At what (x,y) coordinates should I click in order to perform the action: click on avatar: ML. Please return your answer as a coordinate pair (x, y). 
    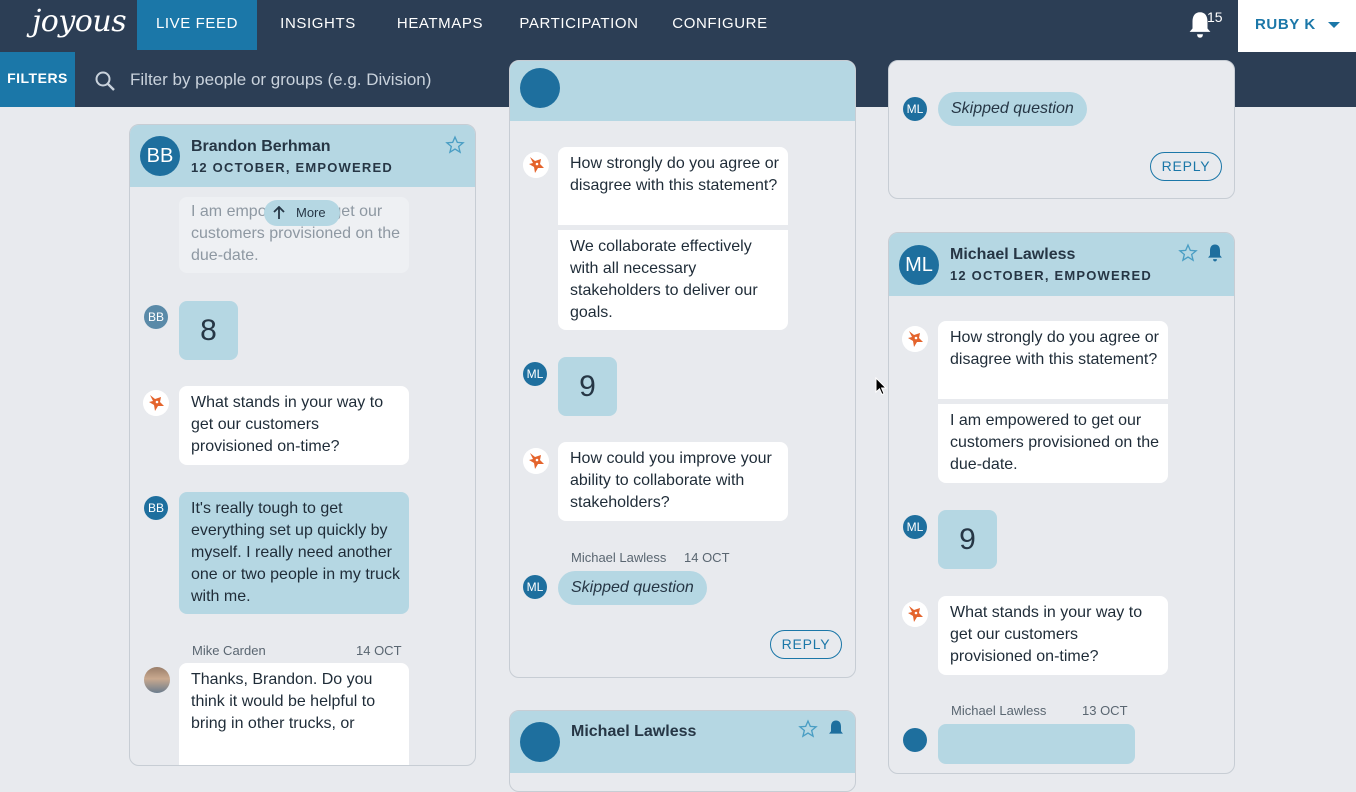
    Looking at the image, I should click on (919, 265).